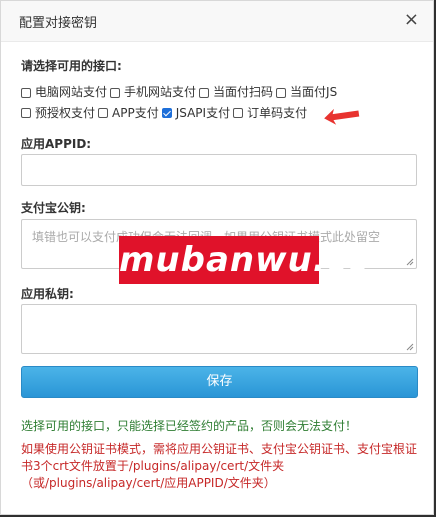  Describe the element at coordinates (58, 23) in the screenshot. I see `dialog-title: 配置对接密钥` at that location.